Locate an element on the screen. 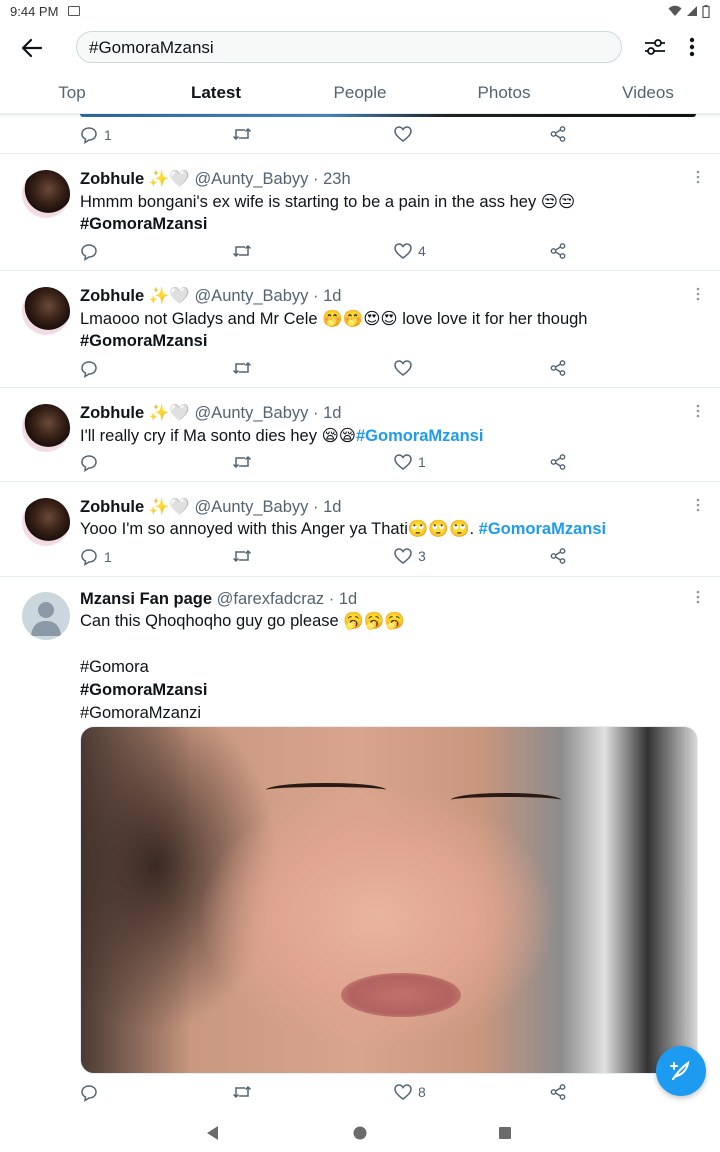 Image resolution: width=720 pixels, height=1152 pixels. hashtag-link: #GomoraMzanzi is located at coordinates (140, 713).